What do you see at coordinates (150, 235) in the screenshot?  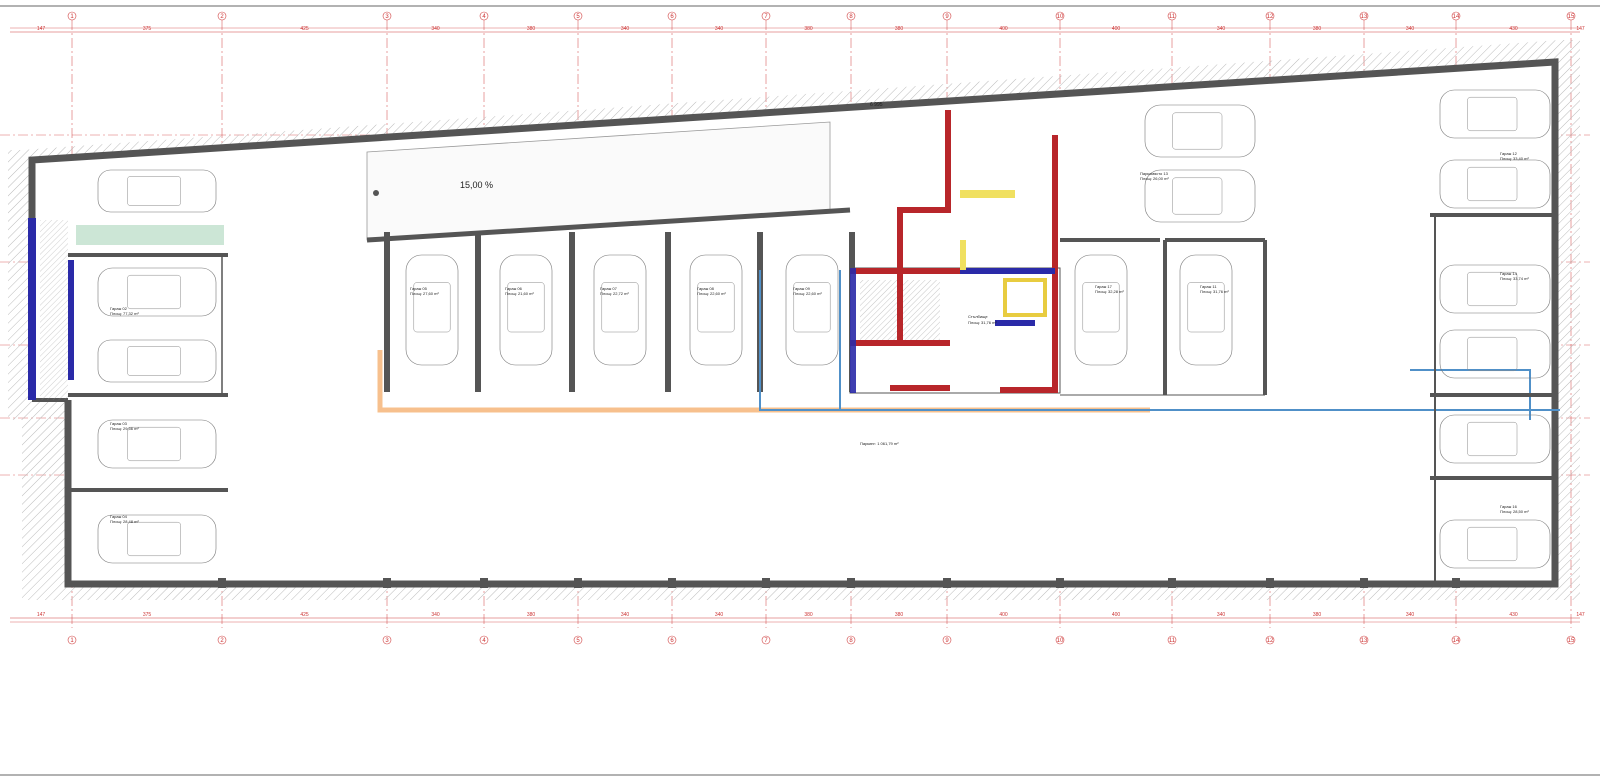 I see `green-zone` at bounding box center [150, 235].